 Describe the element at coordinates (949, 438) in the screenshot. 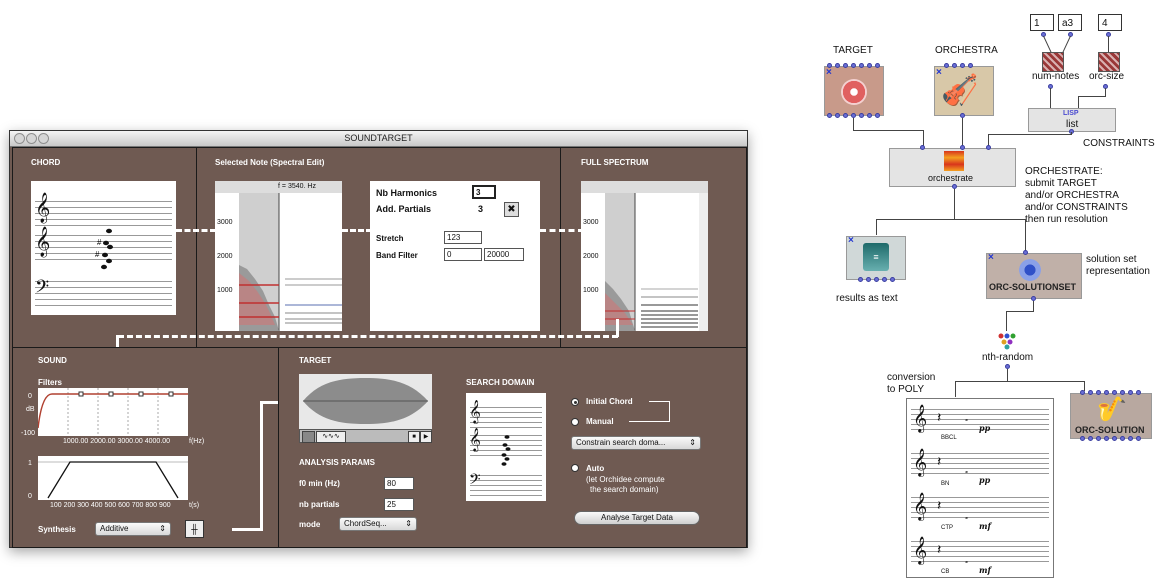

I see `instrument-label: BBCL` at that location.